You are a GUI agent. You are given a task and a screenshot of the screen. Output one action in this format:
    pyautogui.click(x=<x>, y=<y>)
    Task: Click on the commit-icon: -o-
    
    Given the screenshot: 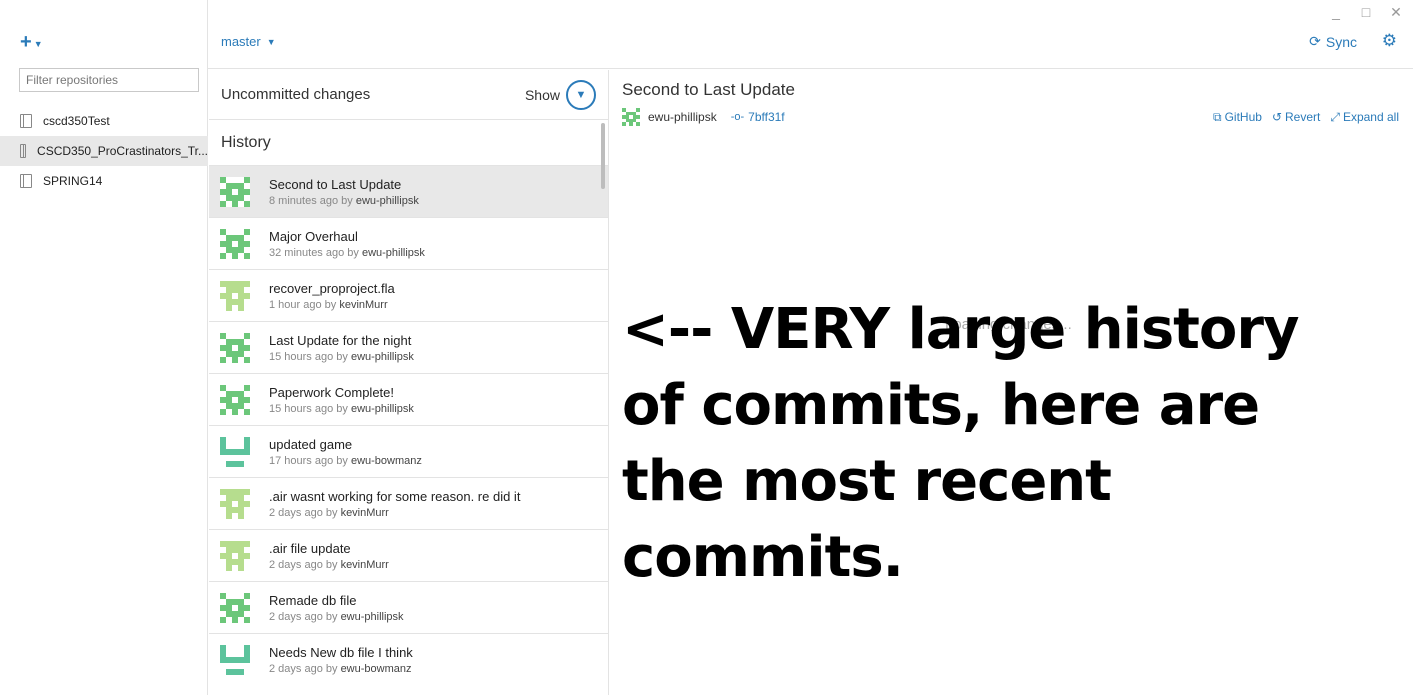 What is the action you would take?
    pyautogui.click(x=737, y=117)
    